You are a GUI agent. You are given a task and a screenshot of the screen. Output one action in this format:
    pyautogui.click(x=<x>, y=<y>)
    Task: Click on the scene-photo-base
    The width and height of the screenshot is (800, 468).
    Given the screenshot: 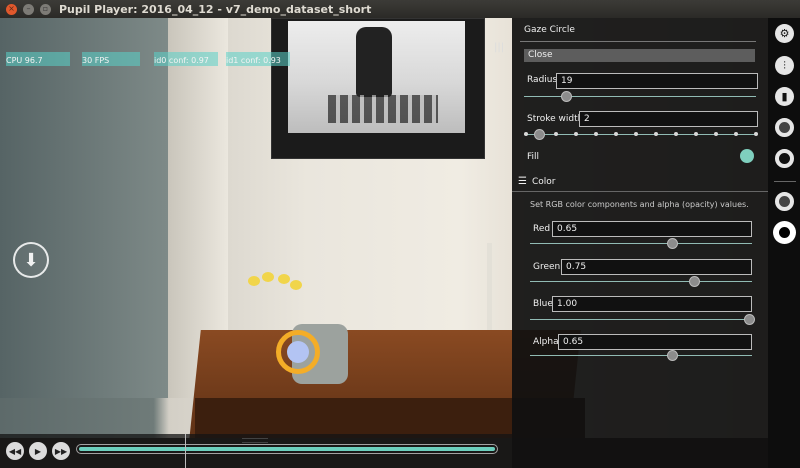 What is the action you would take?
    pyautogui.click(x=383, y=109)
    